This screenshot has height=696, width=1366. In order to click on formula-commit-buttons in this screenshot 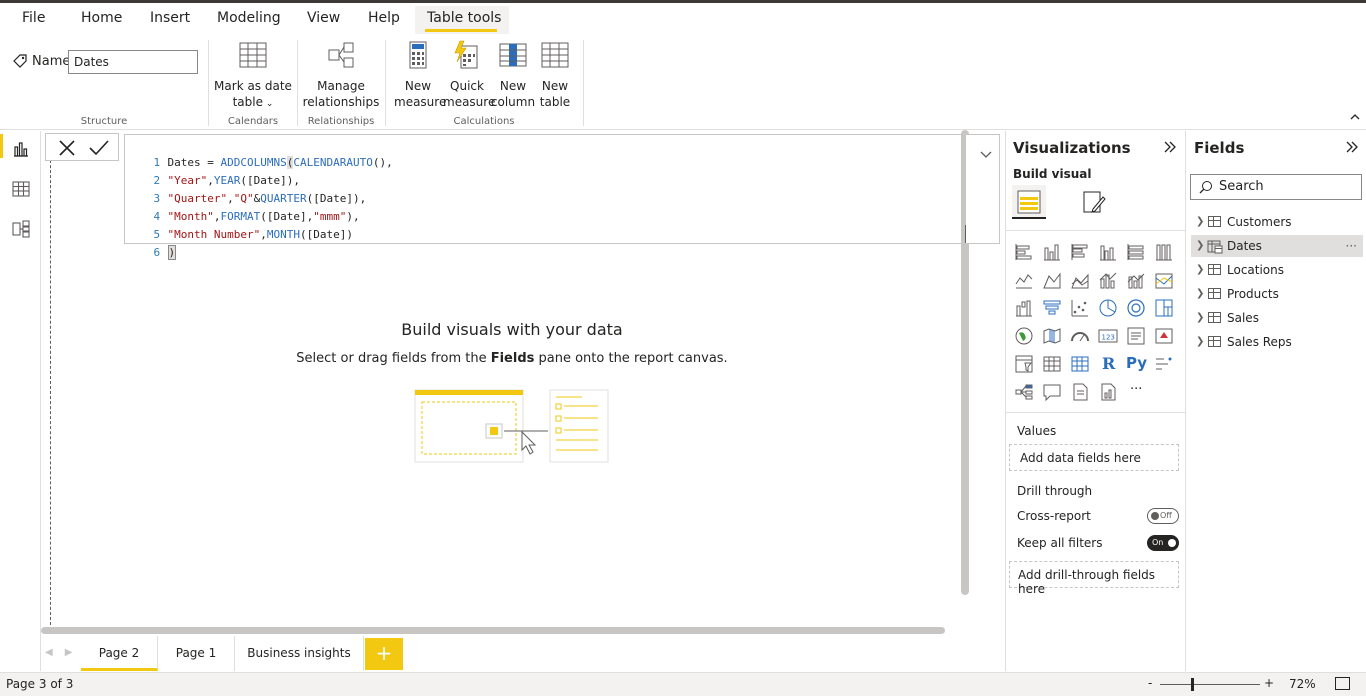, I will do `click(82, 147)`.